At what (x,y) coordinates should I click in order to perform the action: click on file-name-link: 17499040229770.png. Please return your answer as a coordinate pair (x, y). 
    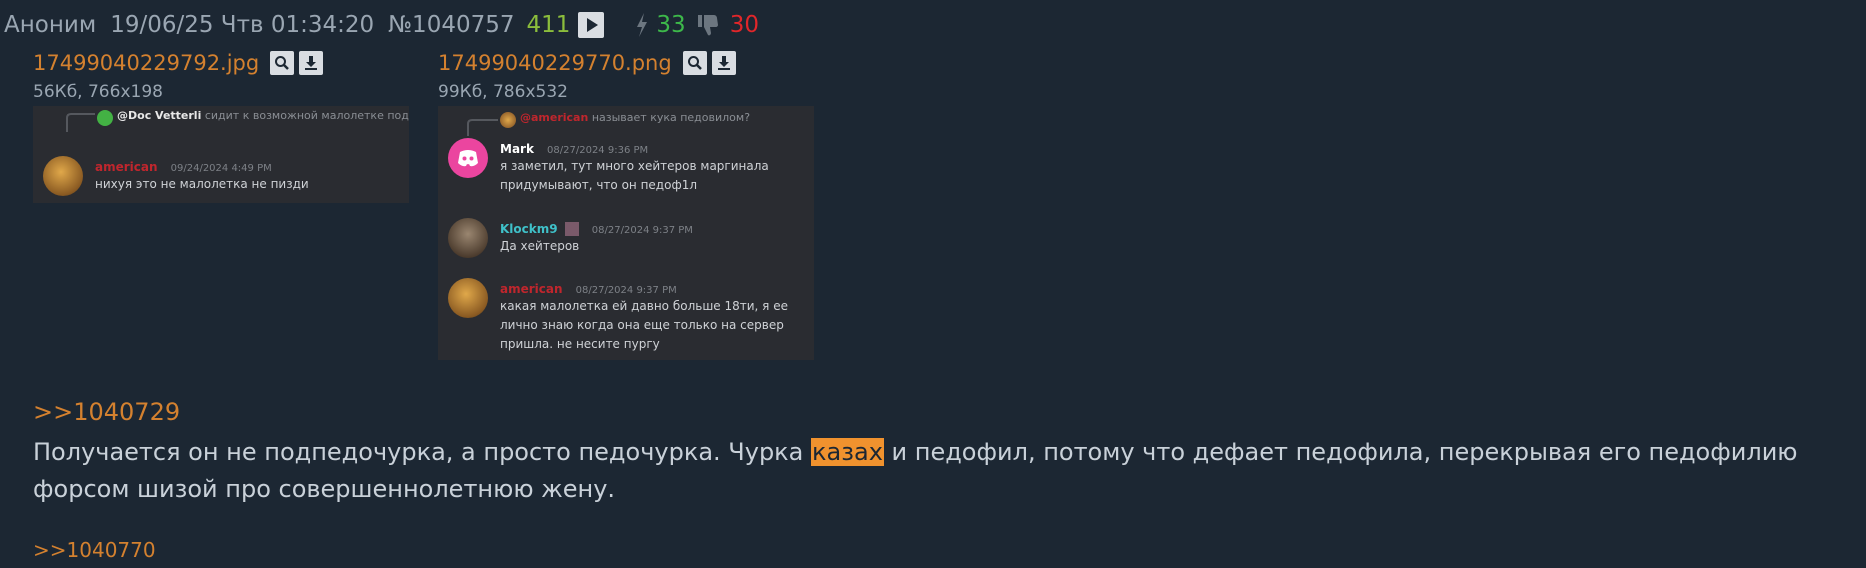
    Looking at the image, I should click on (555, 63).